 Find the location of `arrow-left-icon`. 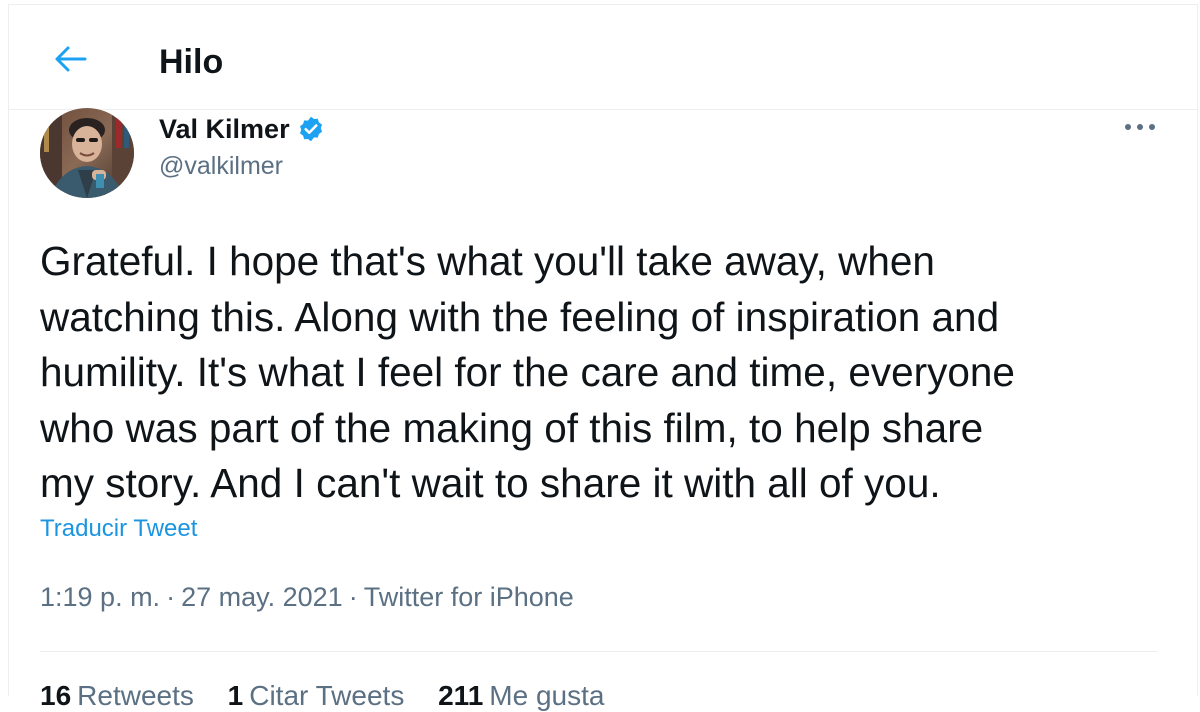

arrow-left-icon is located at coordinates (71, 59).